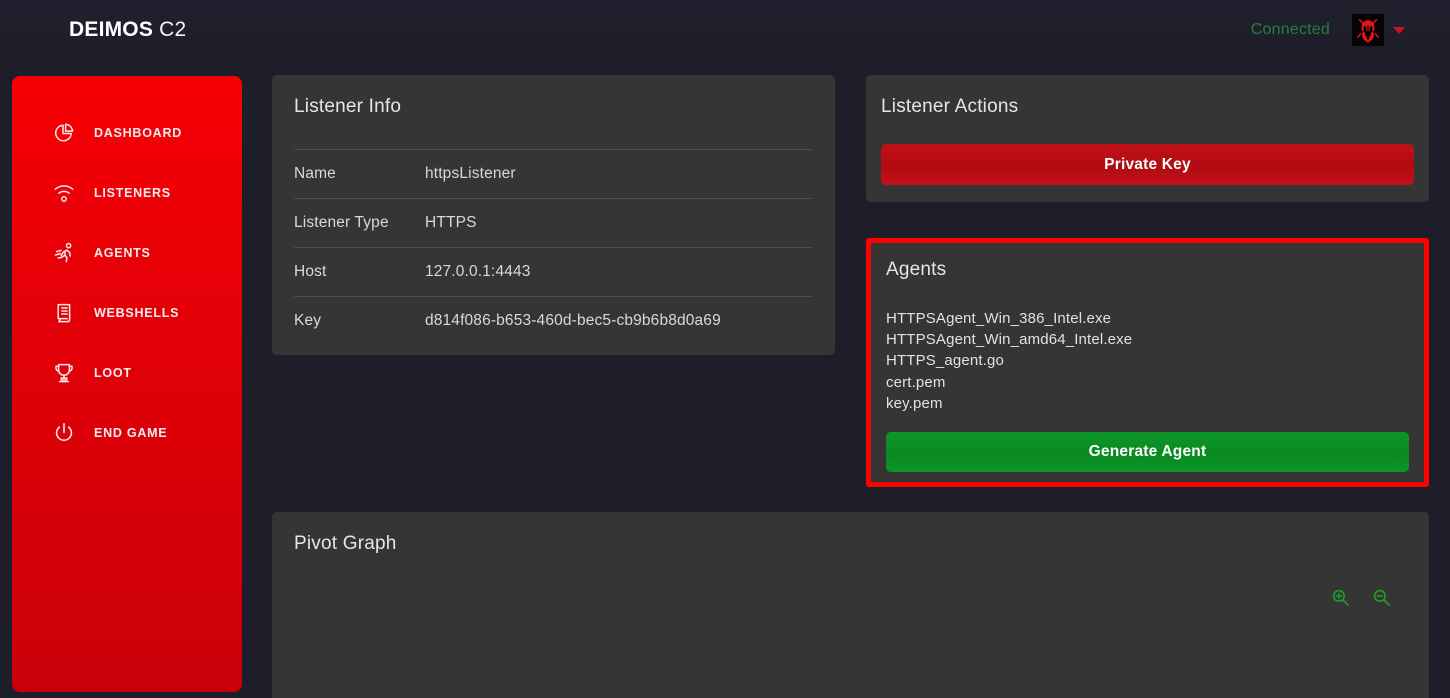  What do you see at coordinates (359, 223) in the screenshot?
I see `row-key: Listener Type` at bounding box center [359, 223].